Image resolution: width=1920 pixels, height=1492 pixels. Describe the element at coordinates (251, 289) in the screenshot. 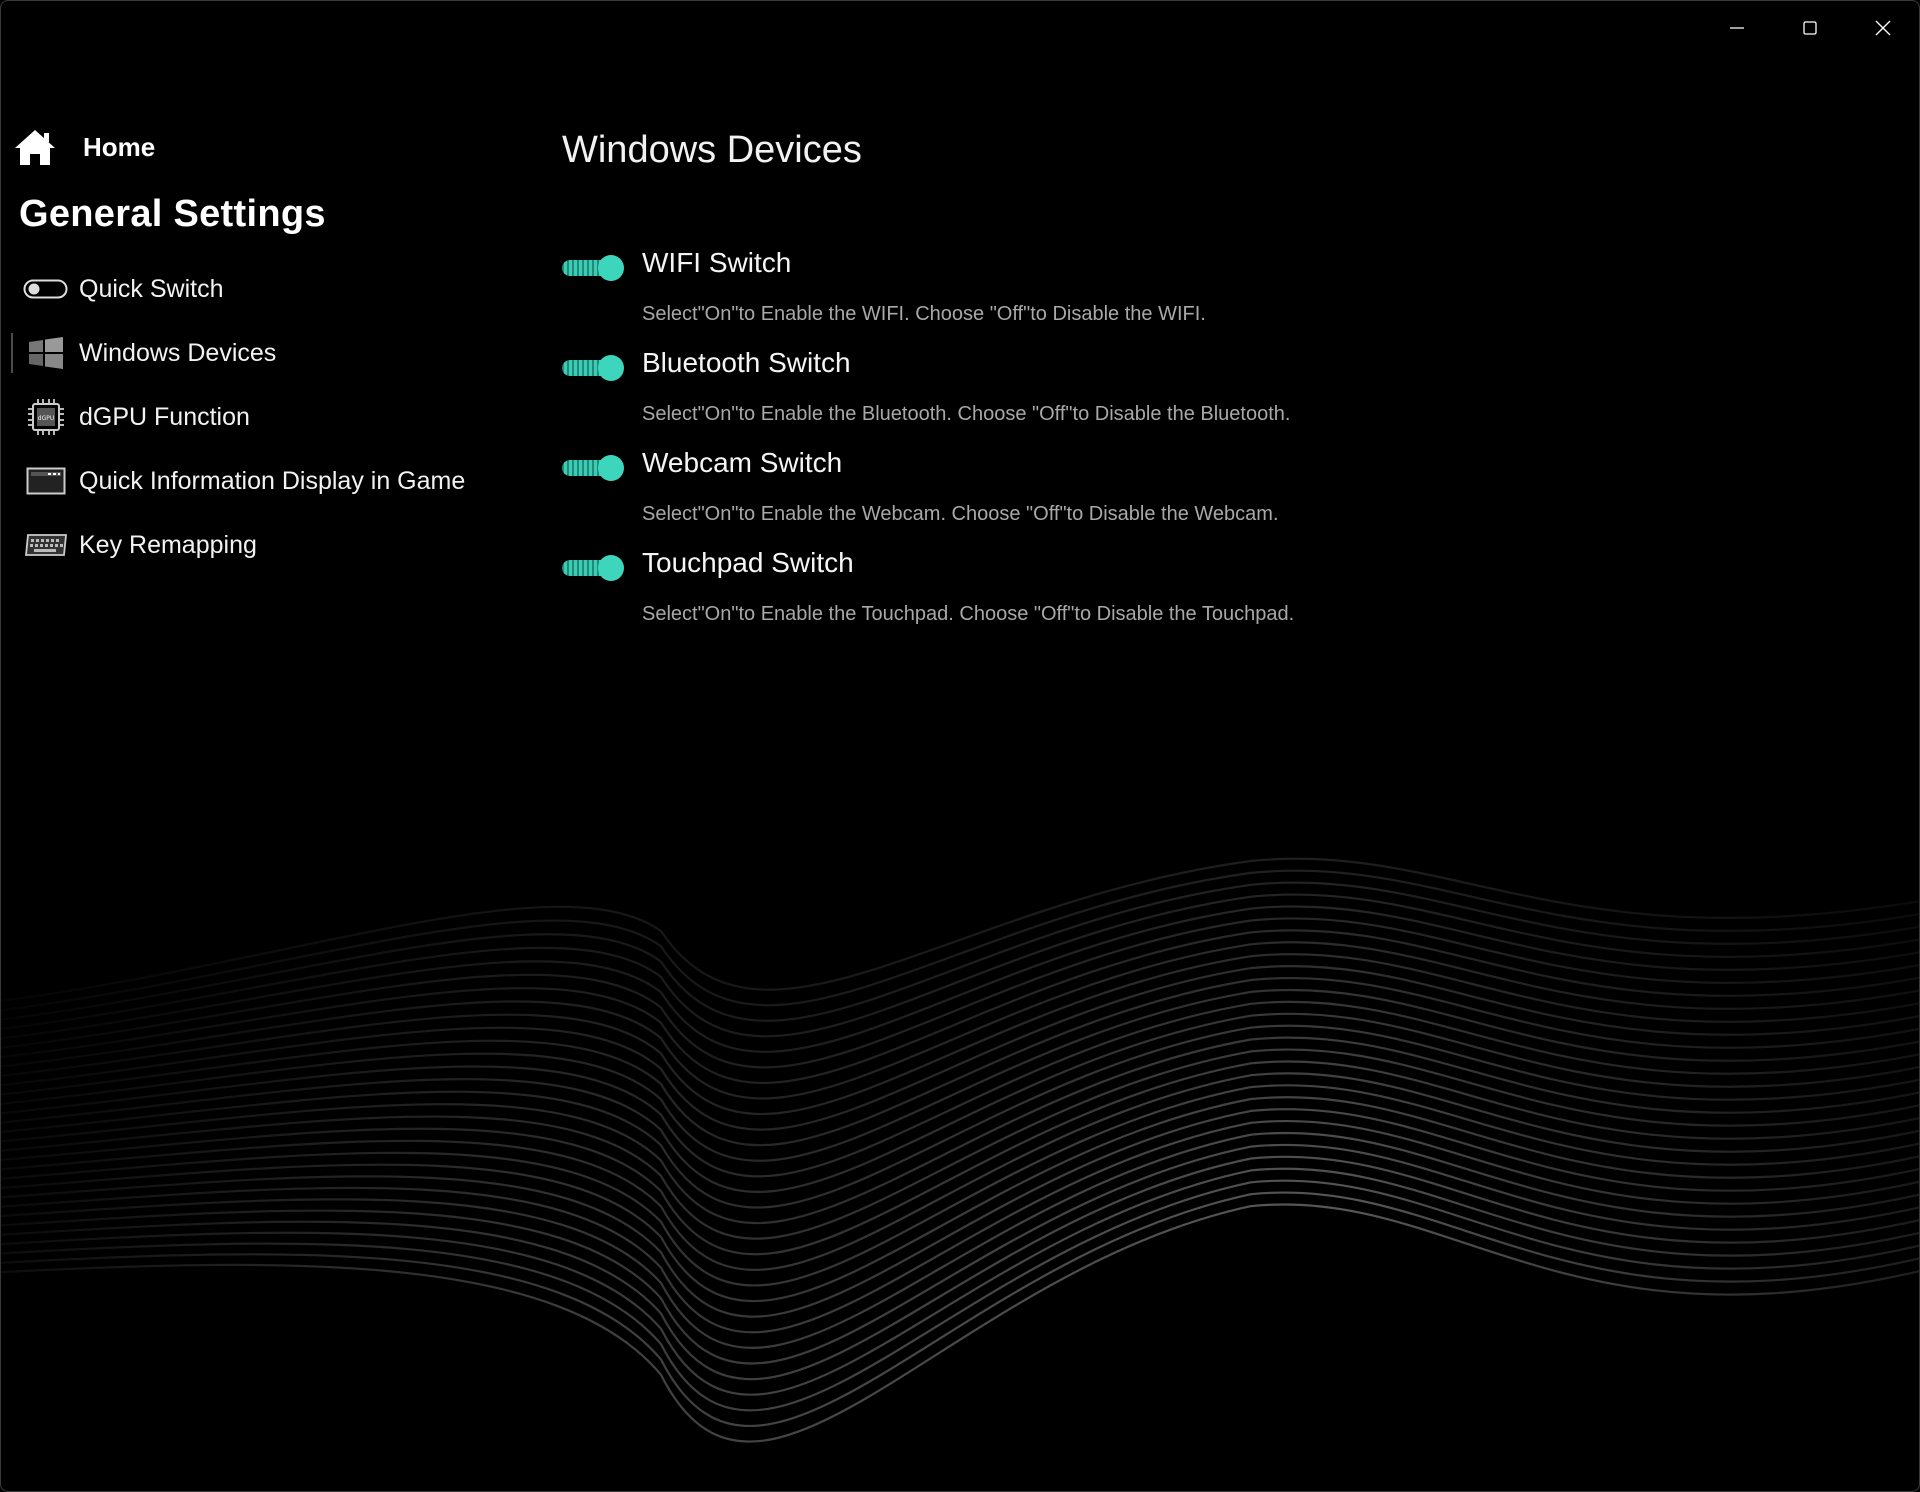

I see `sidebar-item-quick-switch: Quick Switch` at that location.